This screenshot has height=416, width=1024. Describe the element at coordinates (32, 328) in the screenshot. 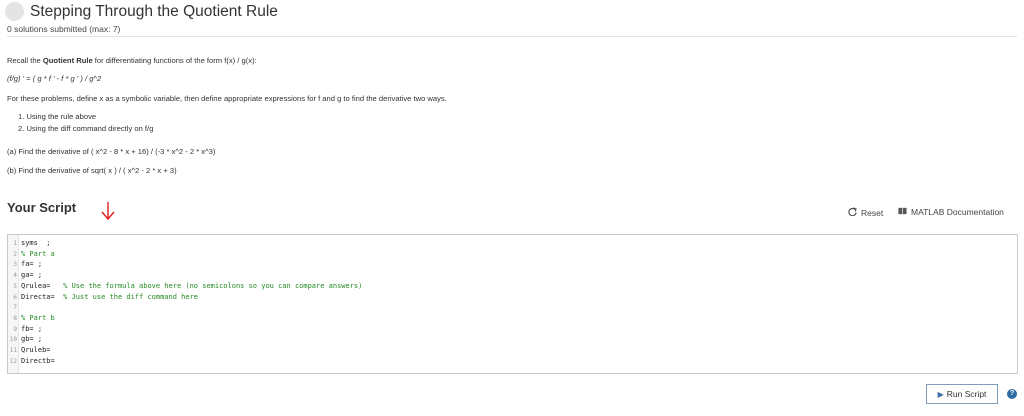

I see `code-text: fb= ;` at that location.